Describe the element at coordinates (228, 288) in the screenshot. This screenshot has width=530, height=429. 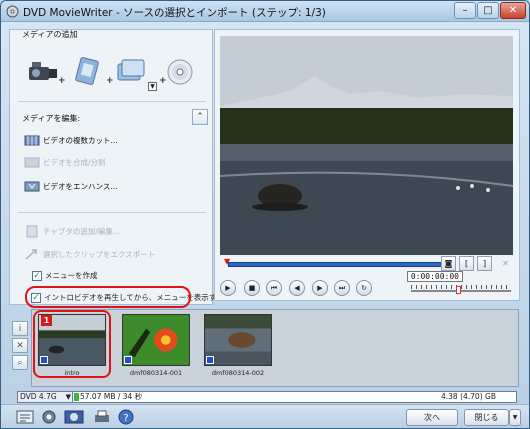
I see `play-icon: ▶` at that location.